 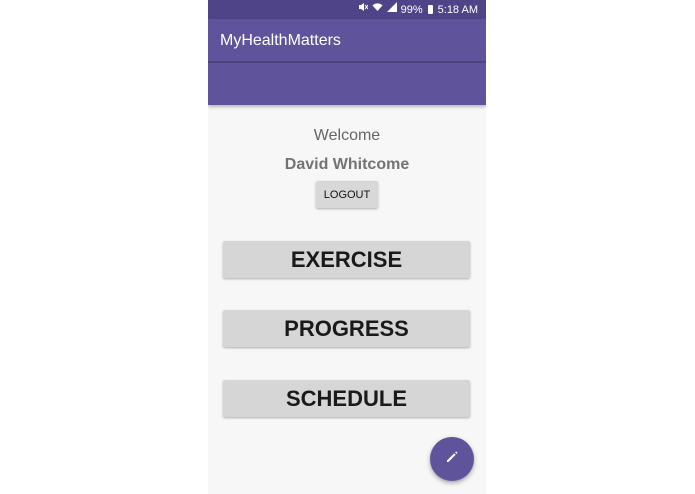 What do you see at coordinates (347, 194) in the screenshot?
I see `logout-button: LOGOUT` at bounding box center [347, 194].